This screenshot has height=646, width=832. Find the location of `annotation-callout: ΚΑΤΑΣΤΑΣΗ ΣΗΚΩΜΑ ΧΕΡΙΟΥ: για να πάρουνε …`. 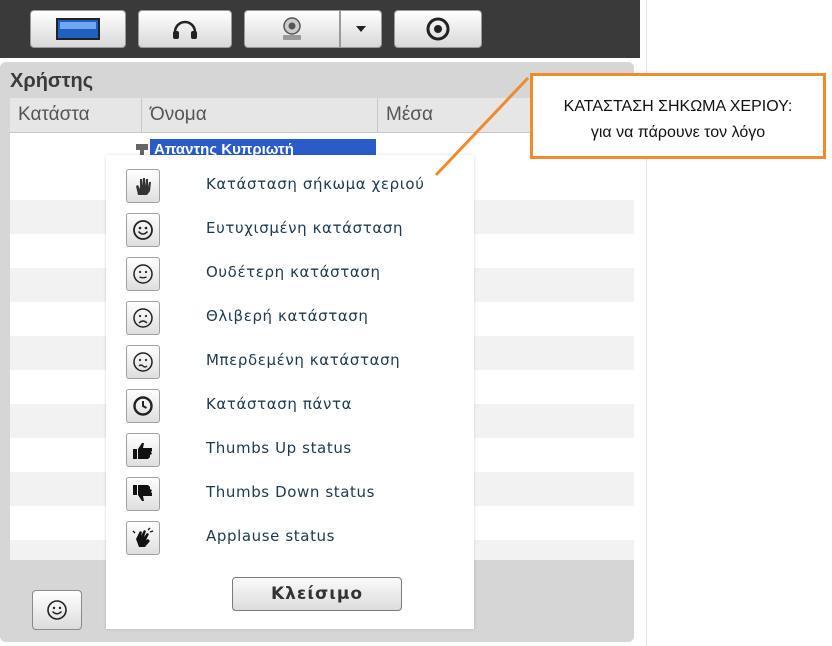

annotation-callout: ΚΑΤΑΣΤΑΣΗ ΣΗΚΩΜΑ ΧΕΡΙΟΥ: για να πάρουνε … is located at coordinates (678, 116).